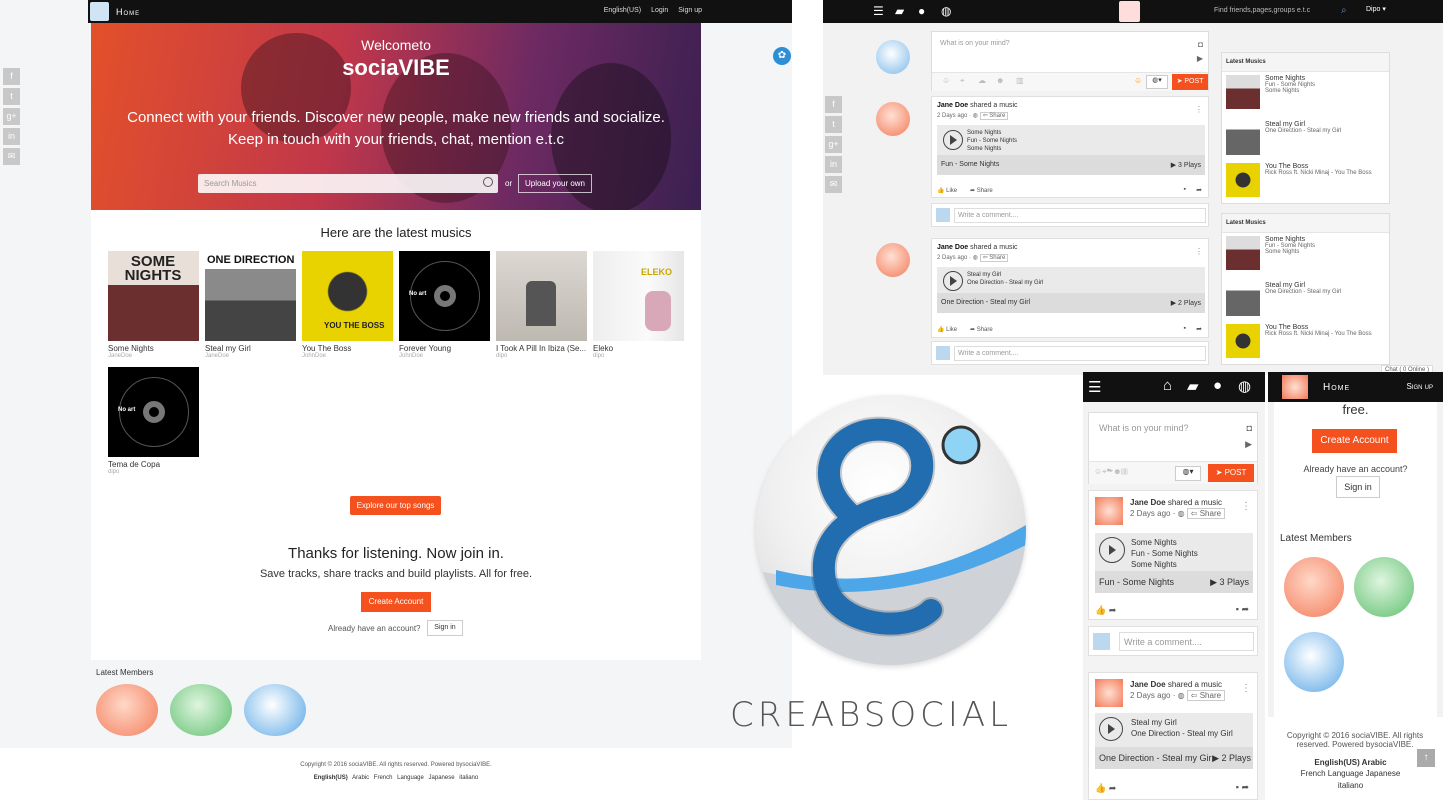 Image resolution: width=1443 pixels, height=800 pixels. Describe the element at coordinates (1199, 190) in the screenshot. I see `forward-icon: ➦` at that location.